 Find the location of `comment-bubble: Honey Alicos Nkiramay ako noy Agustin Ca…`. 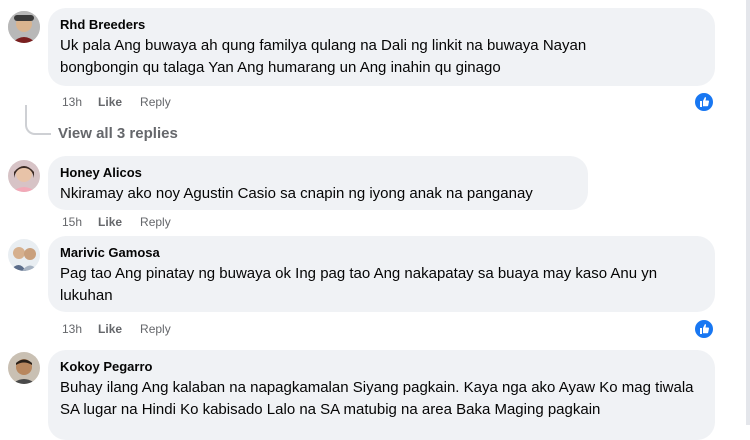

comment-bubble: Honey Alicos Nkiramay ako noy Agustin Ca… is located at coordinates (318, 183).